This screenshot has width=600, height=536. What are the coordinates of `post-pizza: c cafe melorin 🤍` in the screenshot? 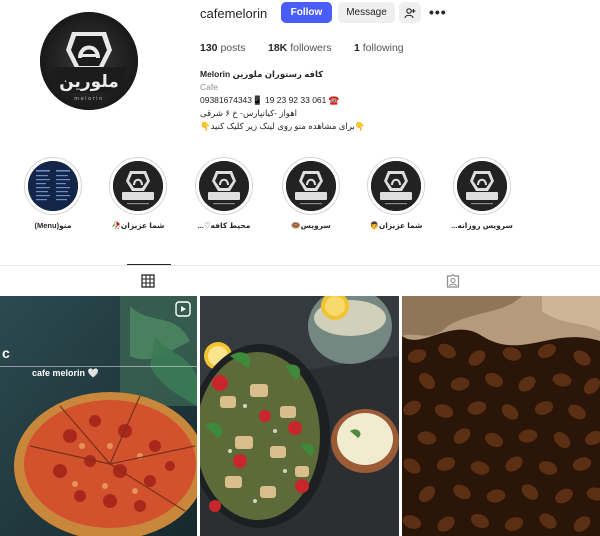 It's located at (98, 416).